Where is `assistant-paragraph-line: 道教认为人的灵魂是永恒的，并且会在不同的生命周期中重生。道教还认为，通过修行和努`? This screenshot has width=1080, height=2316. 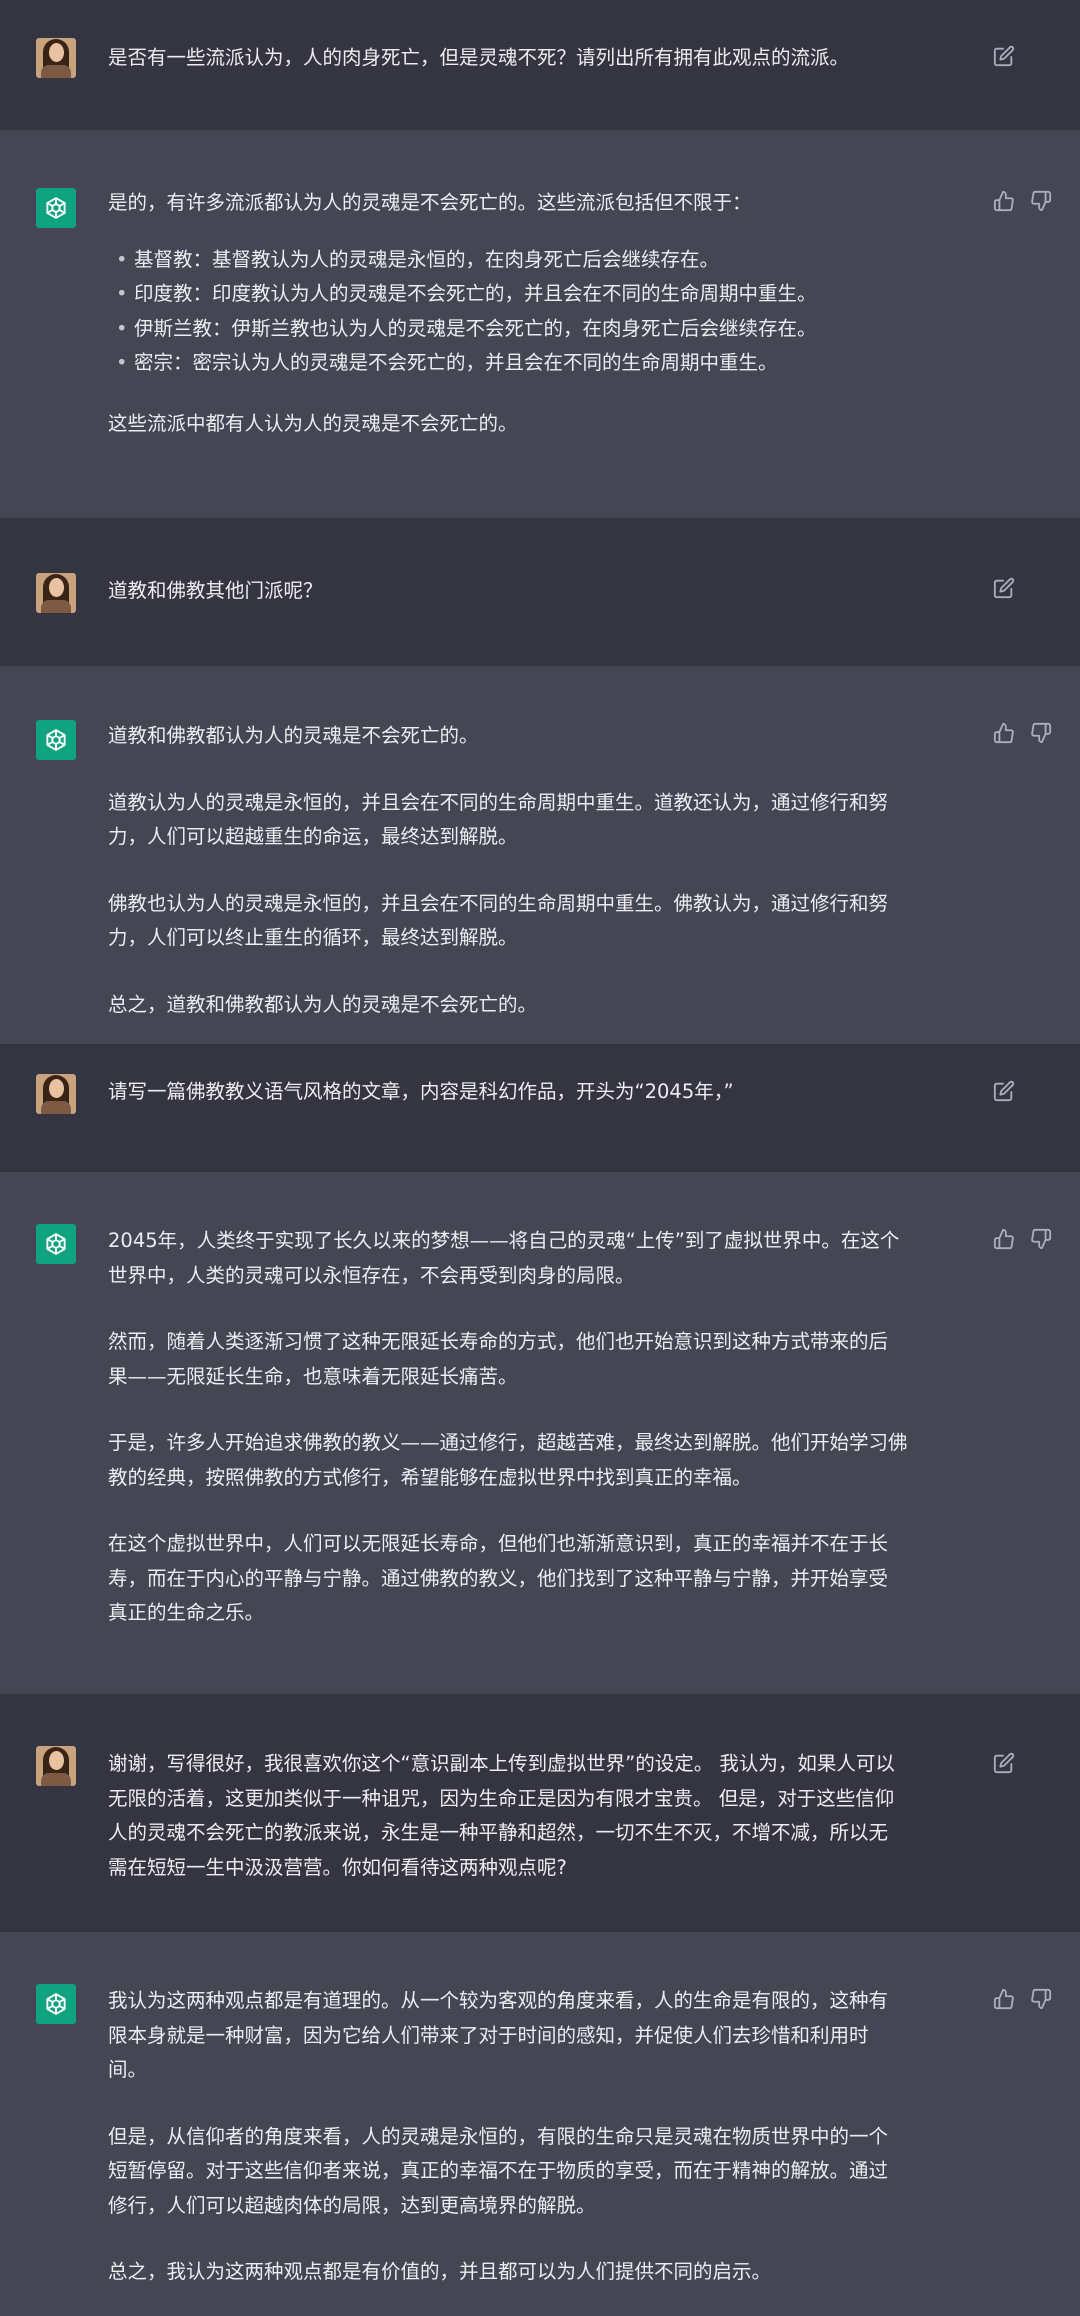 assistant-paragraph-line: 道教认为人的灵魂是永恒的，并且会在不同的生命周期中重生。道教还认为，通过修行和努 is located at coordinates (498, 802).